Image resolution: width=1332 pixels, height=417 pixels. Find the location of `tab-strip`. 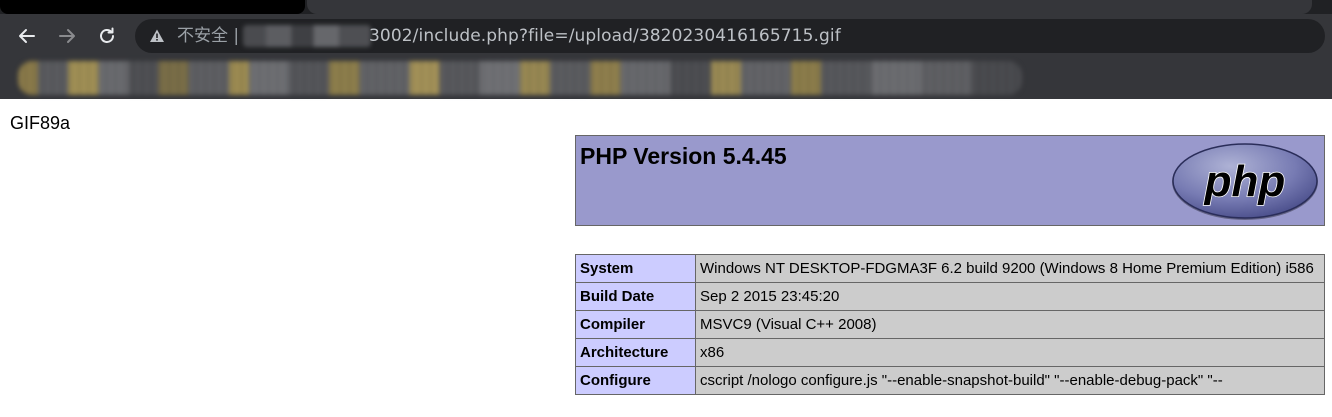

tab-strip is located at coordinates (666, 7).